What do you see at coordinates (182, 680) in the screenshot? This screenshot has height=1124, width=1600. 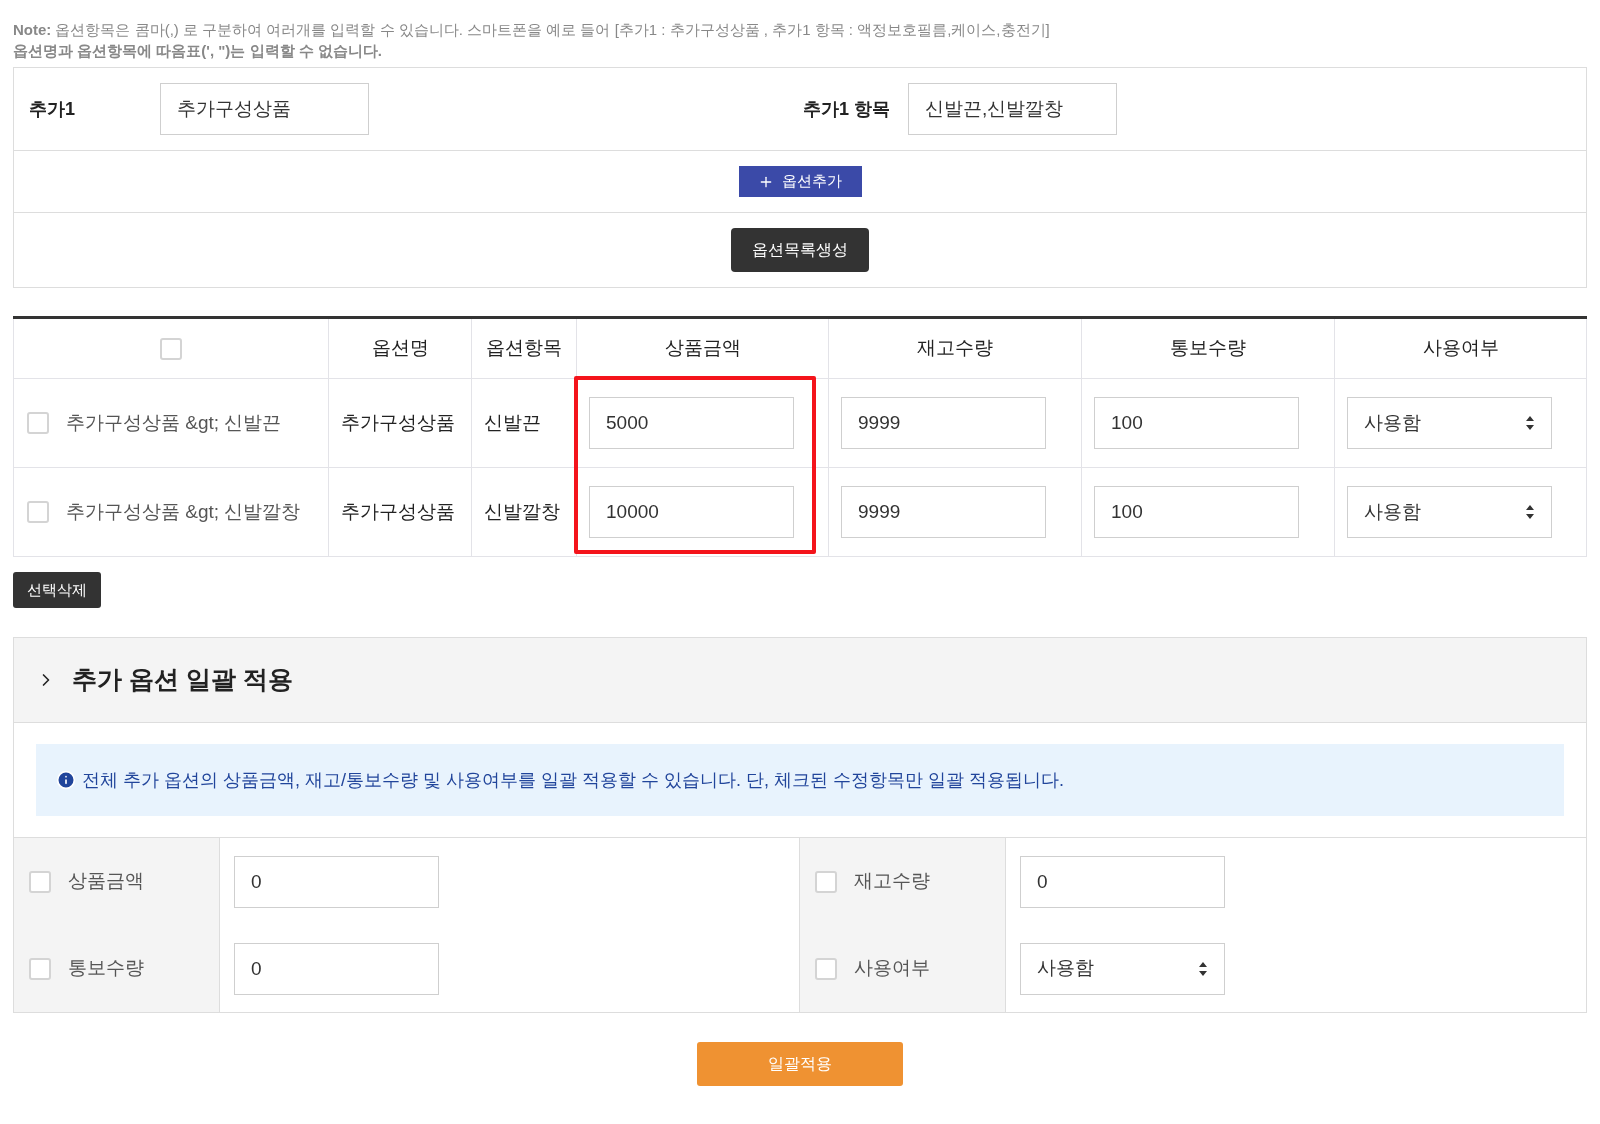 I see `section-title: 추가 옵션 일괄 적용` at bounding box center [182, 680].